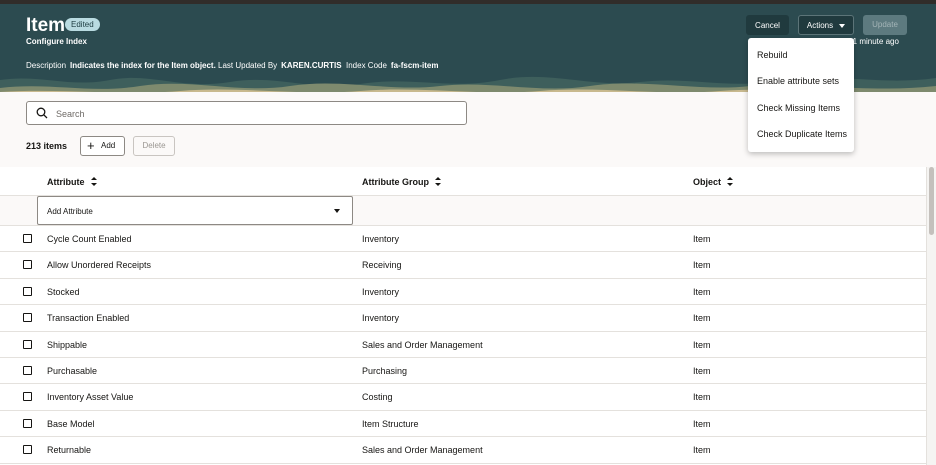 The height and width of the screenshot is (465, 936). Describe the element at coordinates (931, 201) in the screenshot. I see `scrollbar-thumb` at that location.